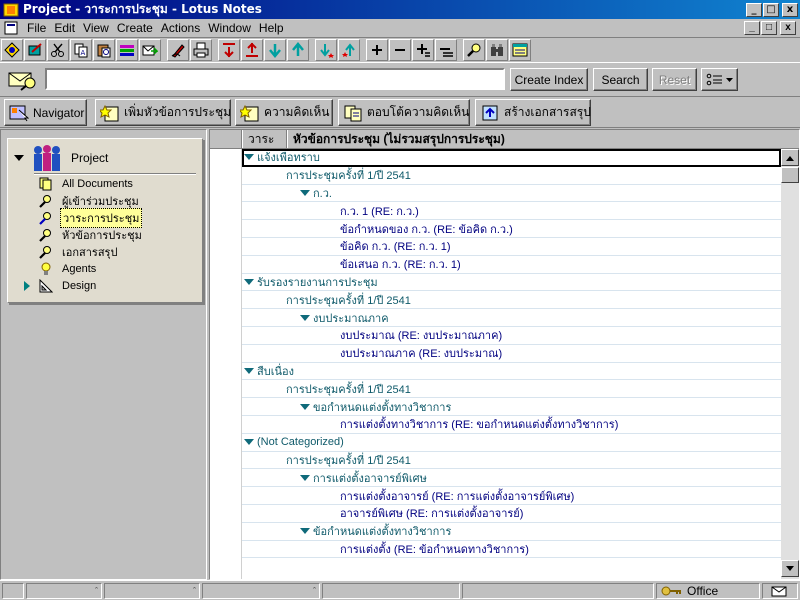  What do you see at coordinates (543, 139) in the screenshot?
I see `column-header-topic: หัวข้อการประชุม (ไม่รวมสรุปการประชุม)` at bounding box center [543, 139].